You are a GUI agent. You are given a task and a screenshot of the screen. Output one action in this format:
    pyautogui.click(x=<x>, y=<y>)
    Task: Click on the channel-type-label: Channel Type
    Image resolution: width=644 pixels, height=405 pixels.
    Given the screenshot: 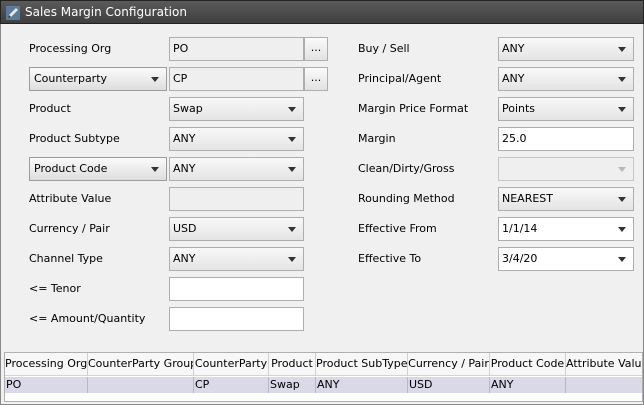 What is the action you would take?
    pyautogui.click(x=66, y=258)
    